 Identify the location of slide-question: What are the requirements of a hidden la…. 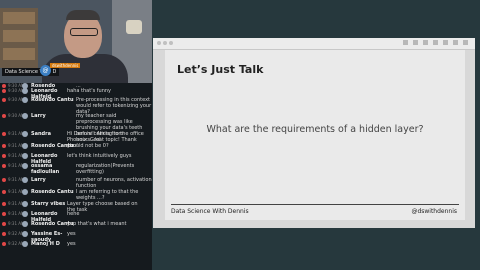
(315, 129).